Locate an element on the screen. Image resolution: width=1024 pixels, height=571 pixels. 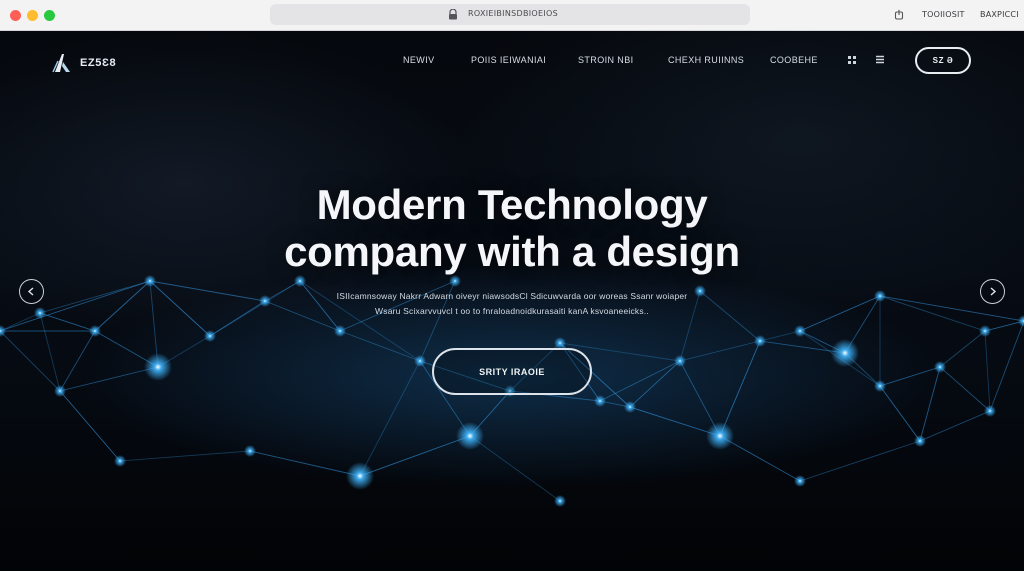
browser-link-1: TOOIIOSIT is located at coordinates (943, 14).